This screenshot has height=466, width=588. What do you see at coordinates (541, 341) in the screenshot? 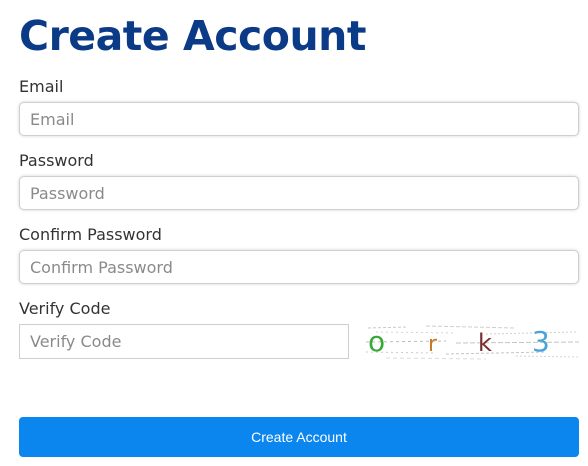
I see `captcha-char: 3` at bounding box center [541, 341].